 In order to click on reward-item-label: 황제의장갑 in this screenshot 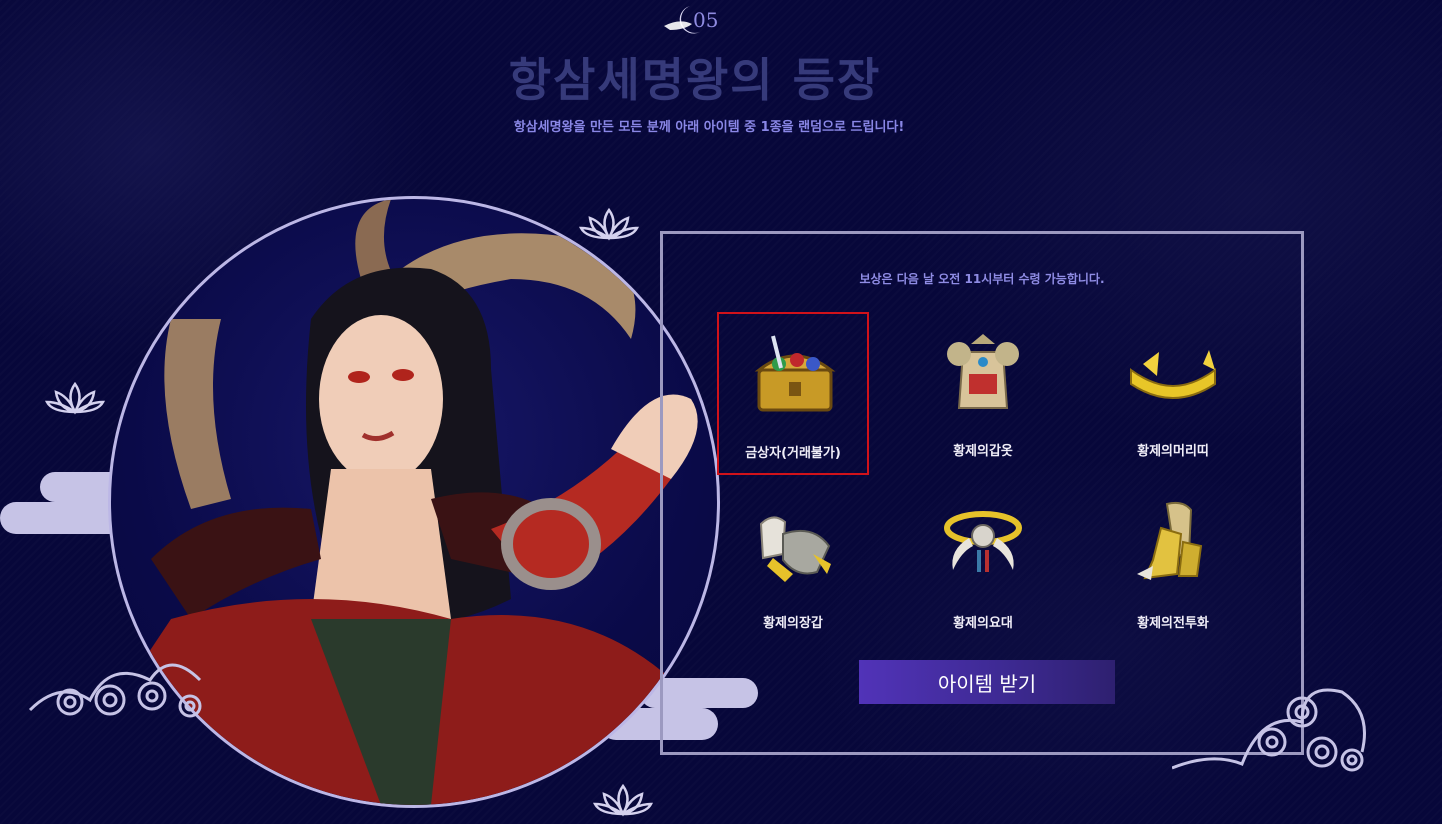, I will do `click(793, 623)`.